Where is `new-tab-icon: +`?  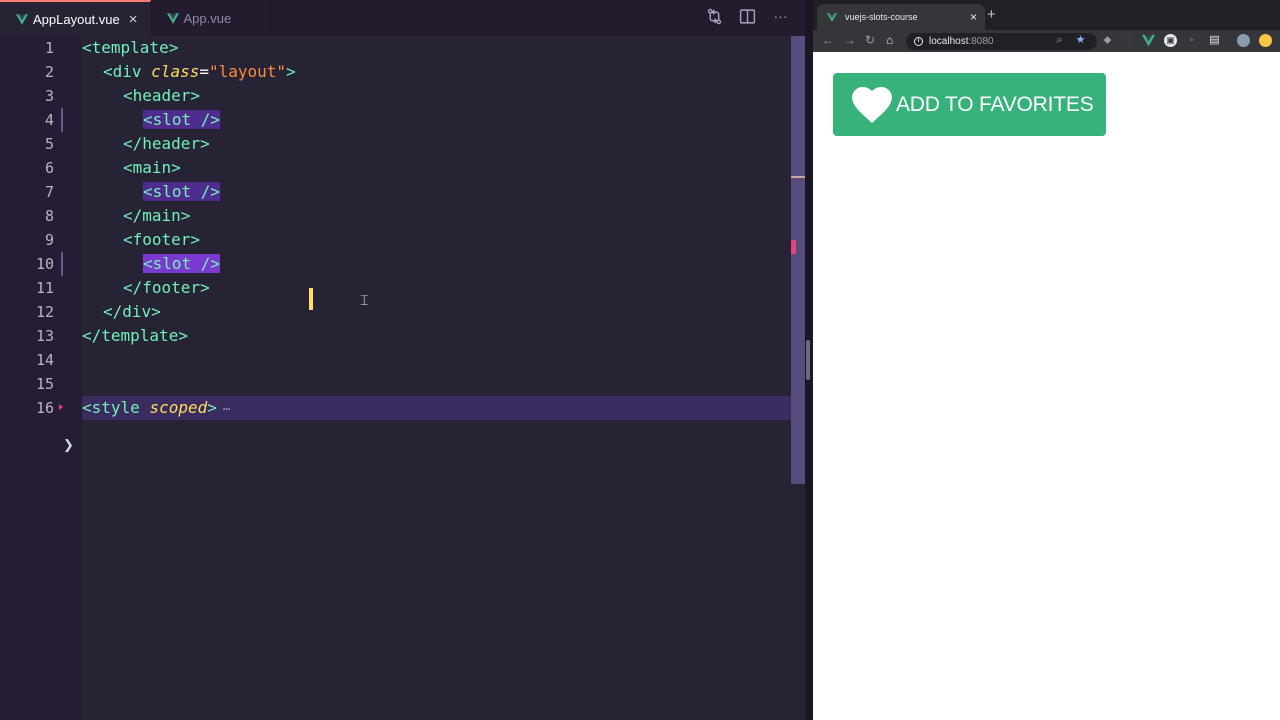 new-tab-icon: + is located at coordinates (991, 14).